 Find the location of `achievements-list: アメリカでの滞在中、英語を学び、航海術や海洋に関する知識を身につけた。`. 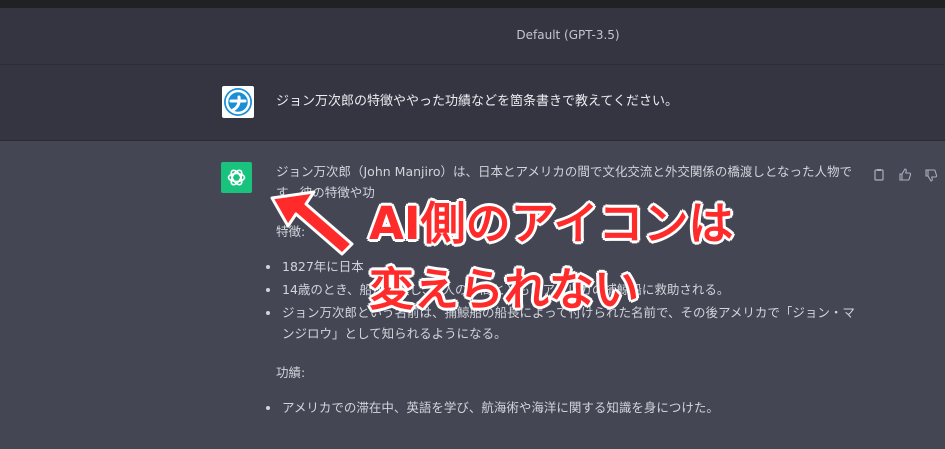

achievements-list: アメリカでの滞在中、英語を学び、航海術や海洋に関する知識を身につけた。 is located at coordinates (566, 407).